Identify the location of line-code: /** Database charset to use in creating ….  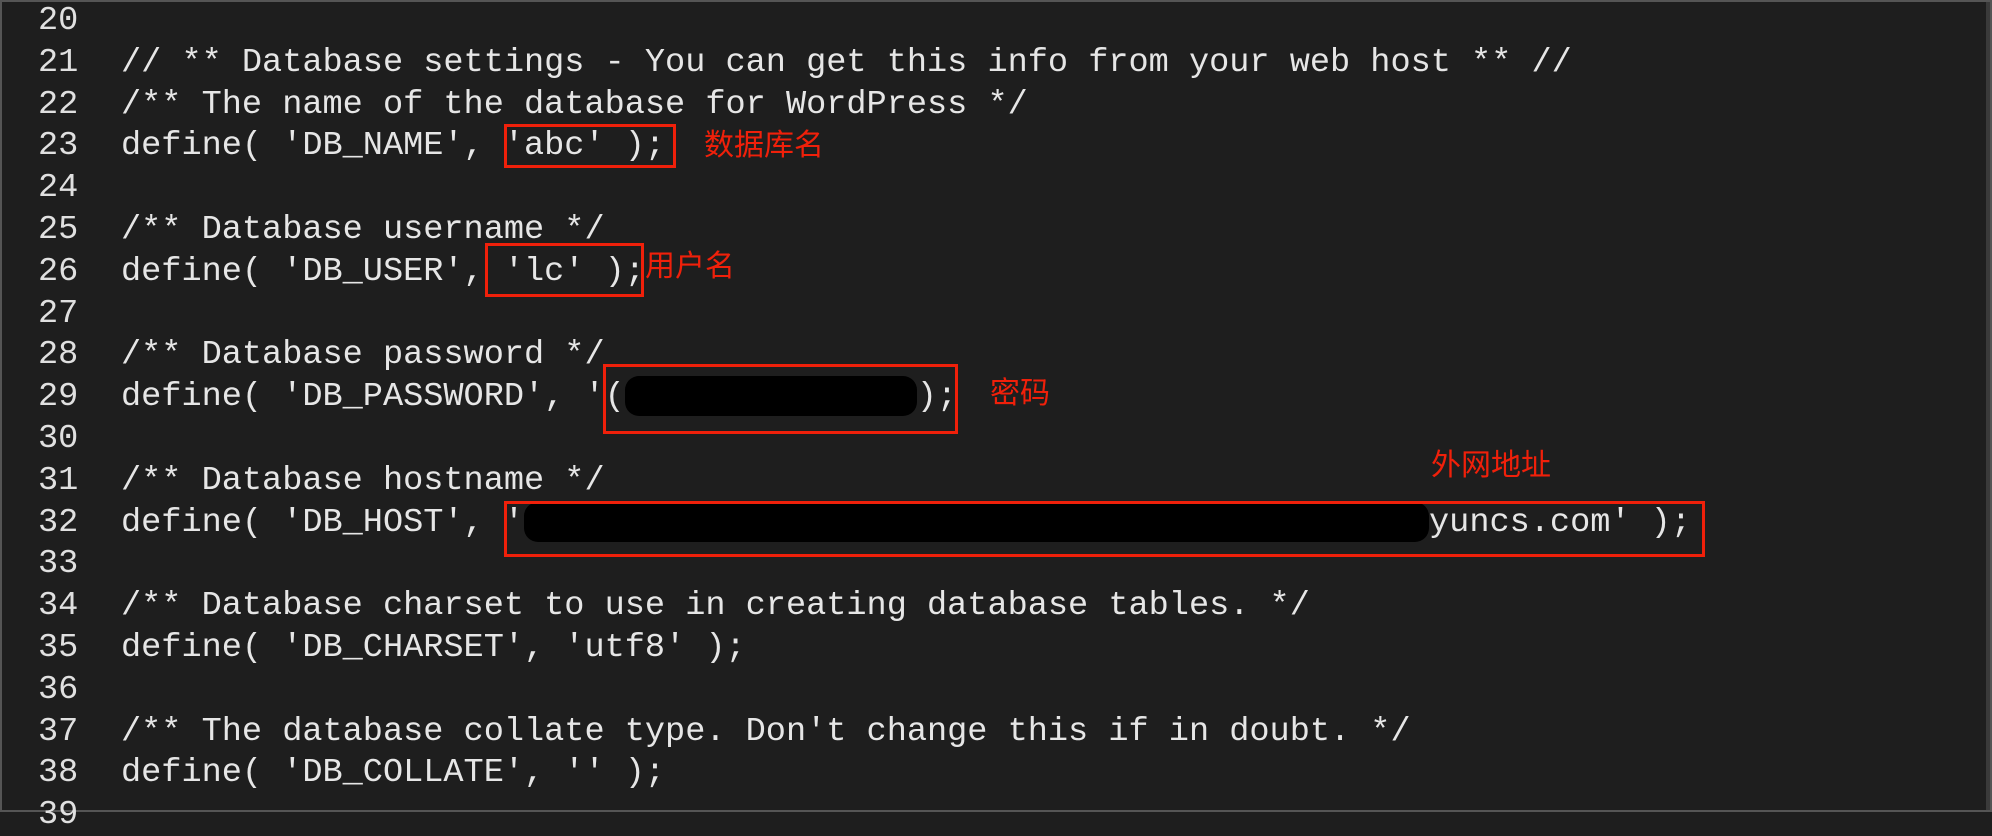
(715, 606).